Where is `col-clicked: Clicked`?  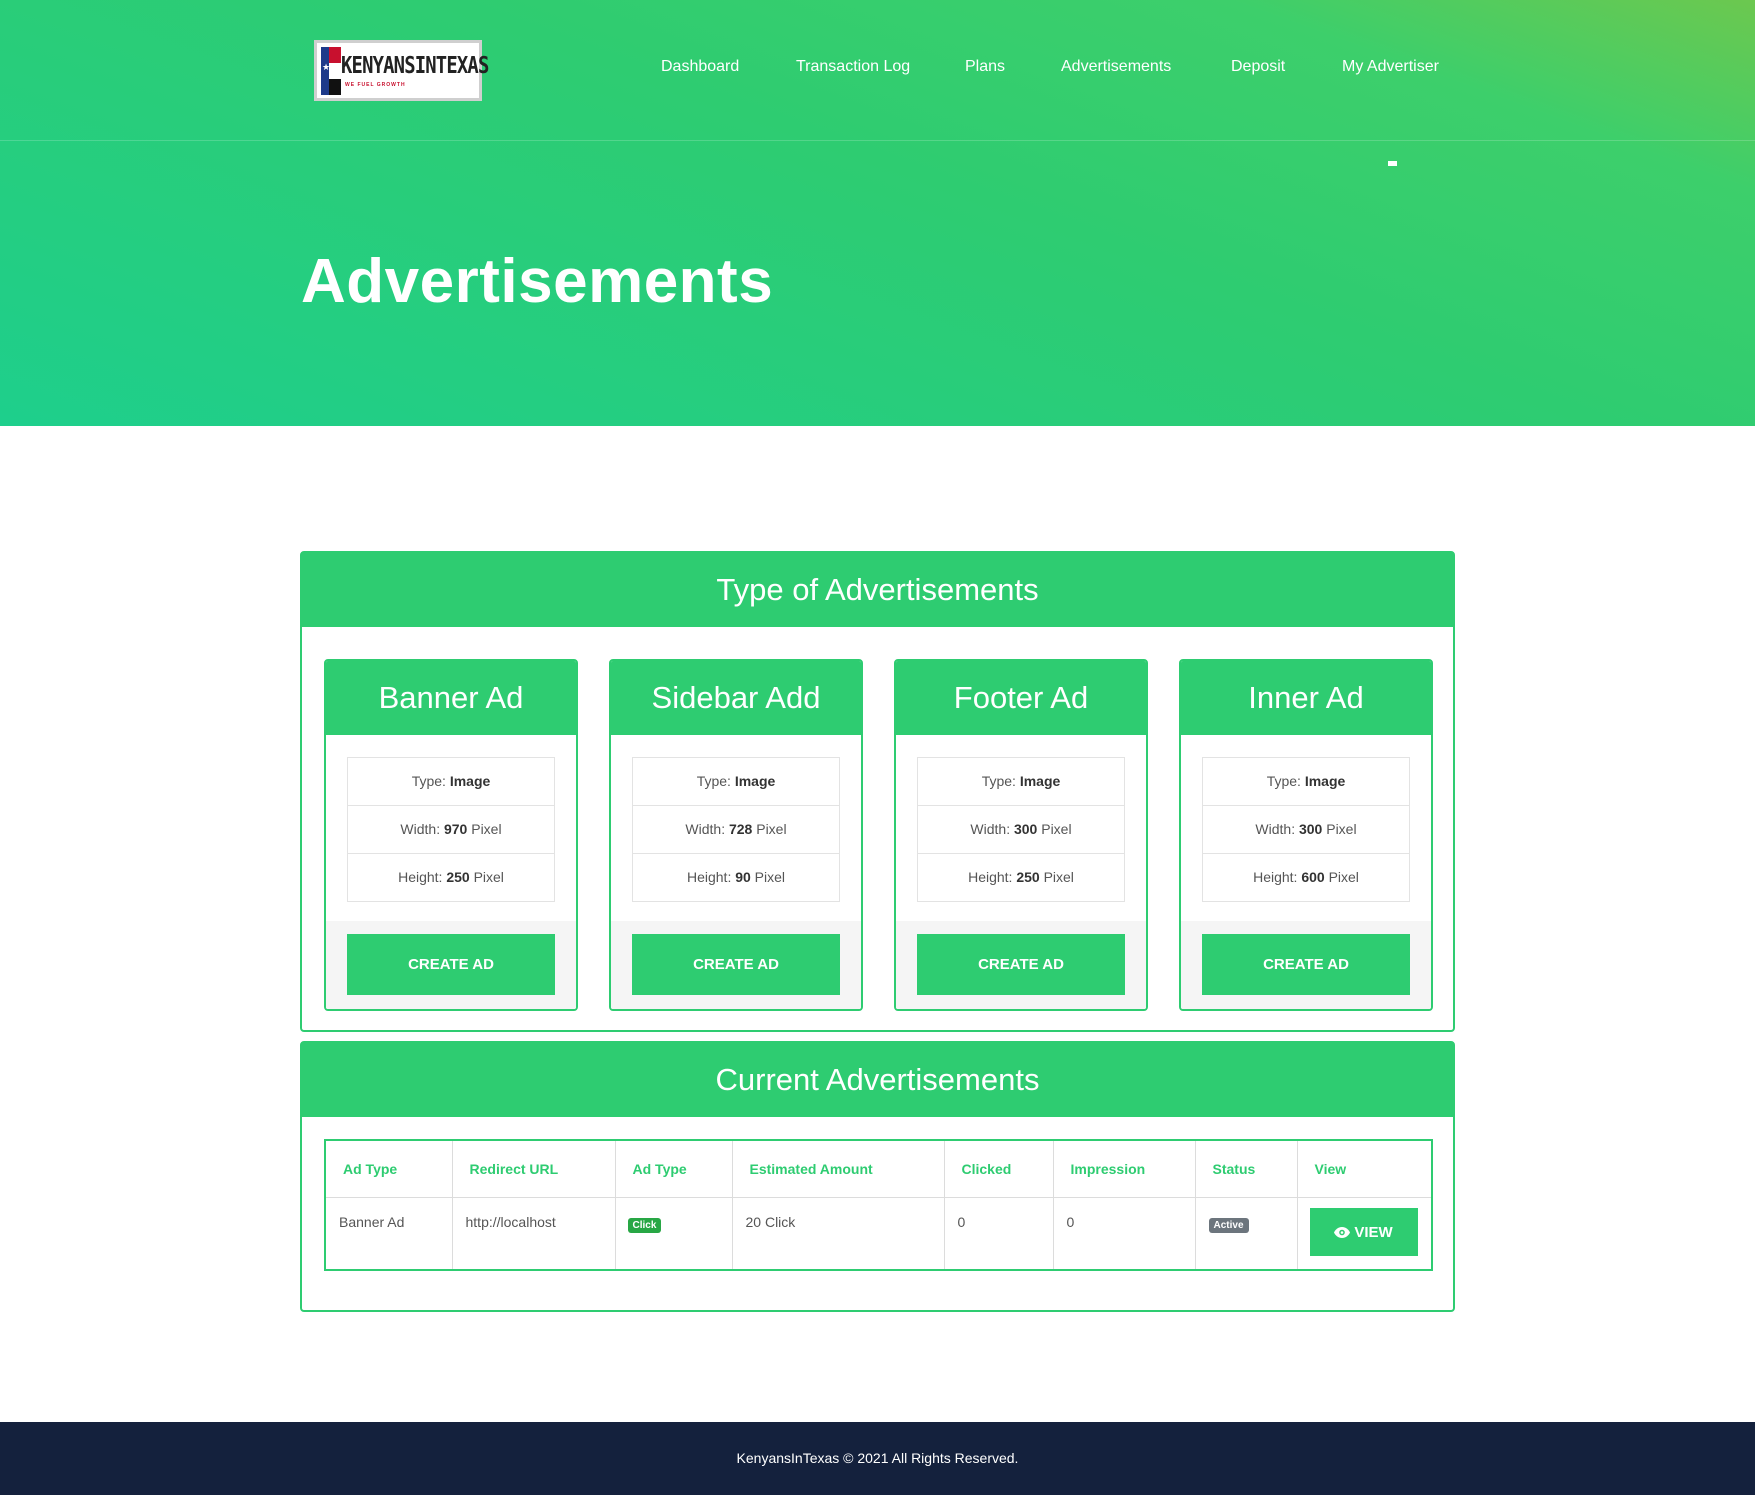 col-clicked: Clicked is located at coordinates (999, 1169).